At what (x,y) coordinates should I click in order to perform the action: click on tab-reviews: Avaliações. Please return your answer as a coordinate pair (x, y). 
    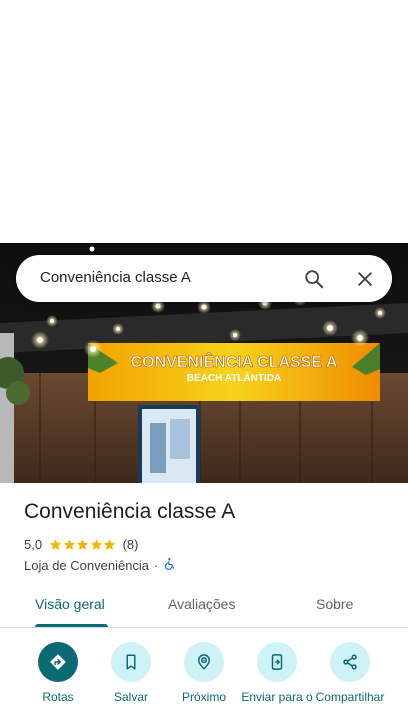
    Looking at the image, I should click on (201, 604).